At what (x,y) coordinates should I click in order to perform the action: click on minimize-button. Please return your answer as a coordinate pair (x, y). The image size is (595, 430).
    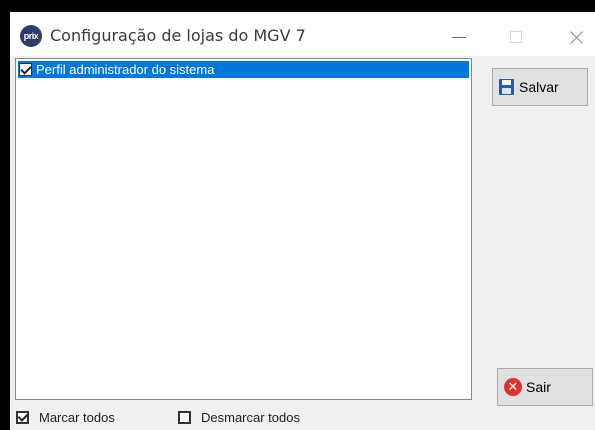
    Looking at the image, I should click on (460, 37).